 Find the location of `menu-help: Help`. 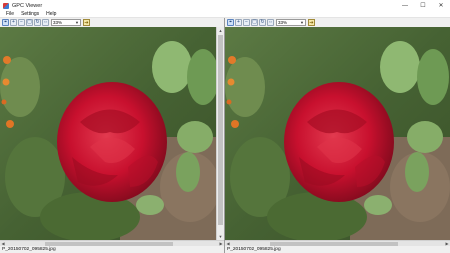

menu-help: Help is located at coordinates (51, 14).